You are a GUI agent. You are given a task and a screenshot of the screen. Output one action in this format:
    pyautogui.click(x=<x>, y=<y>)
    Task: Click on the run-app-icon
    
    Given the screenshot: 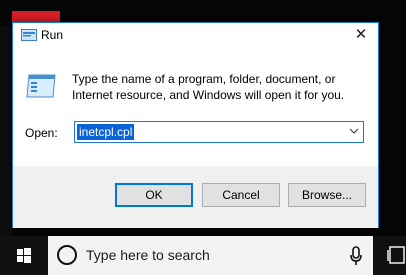 What is the action you would take?
    pyautogui.click(x=41, y=86)
    